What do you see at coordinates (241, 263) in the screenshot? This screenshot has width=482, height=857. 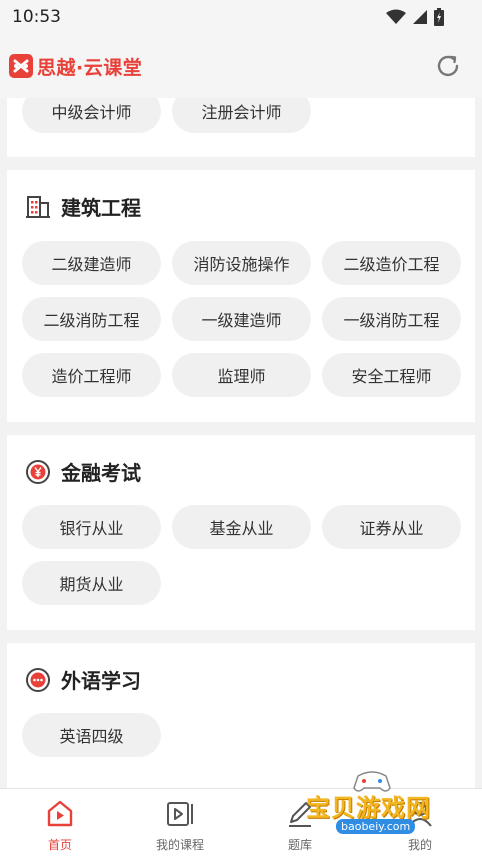 I see `chip-fire-facility-operation: 消防设施操作` at bounding box center [241, 263].